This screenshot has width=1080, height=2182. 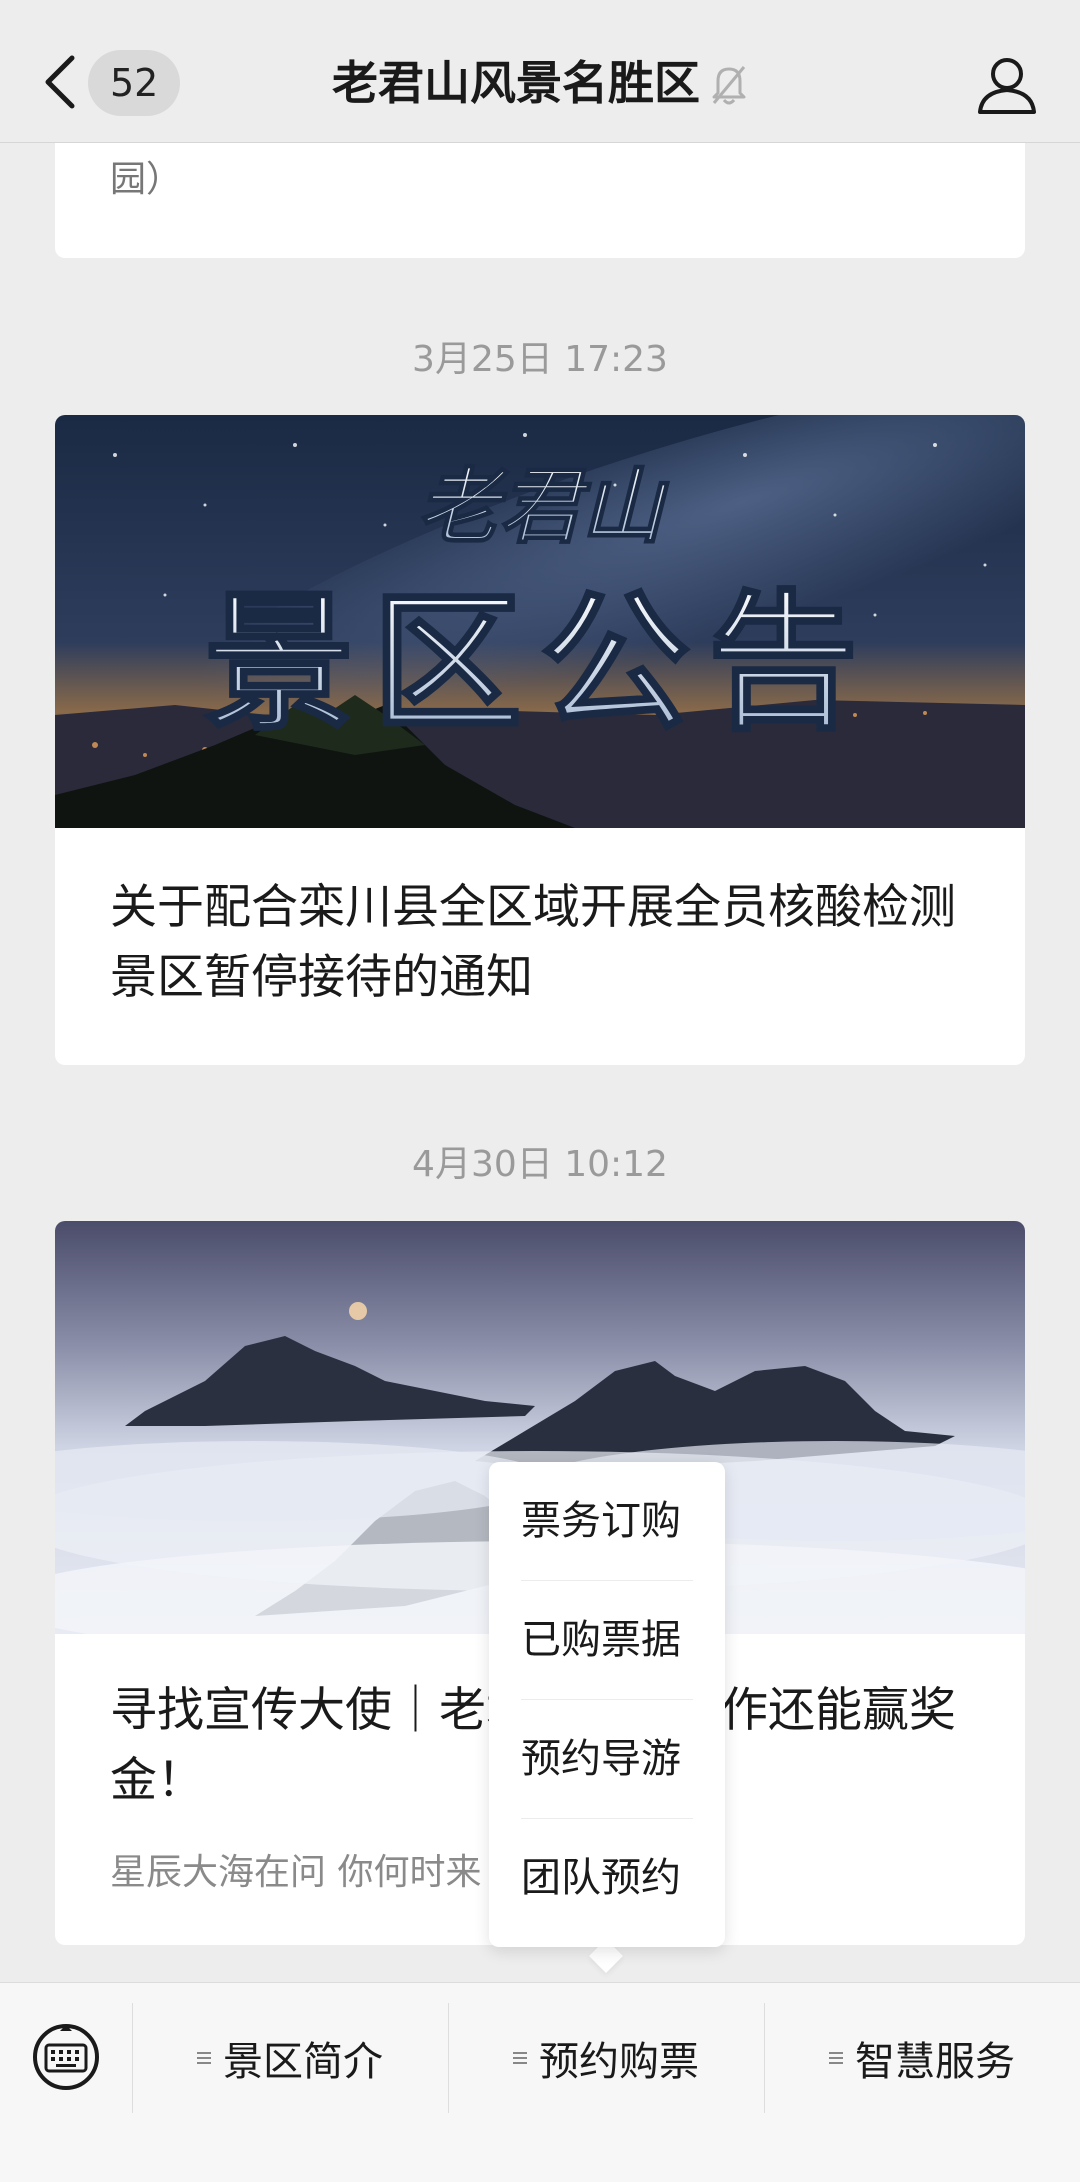 I want to click on menu-tab-scenic-intro: 景区简介, so click(x=290, y=2058).